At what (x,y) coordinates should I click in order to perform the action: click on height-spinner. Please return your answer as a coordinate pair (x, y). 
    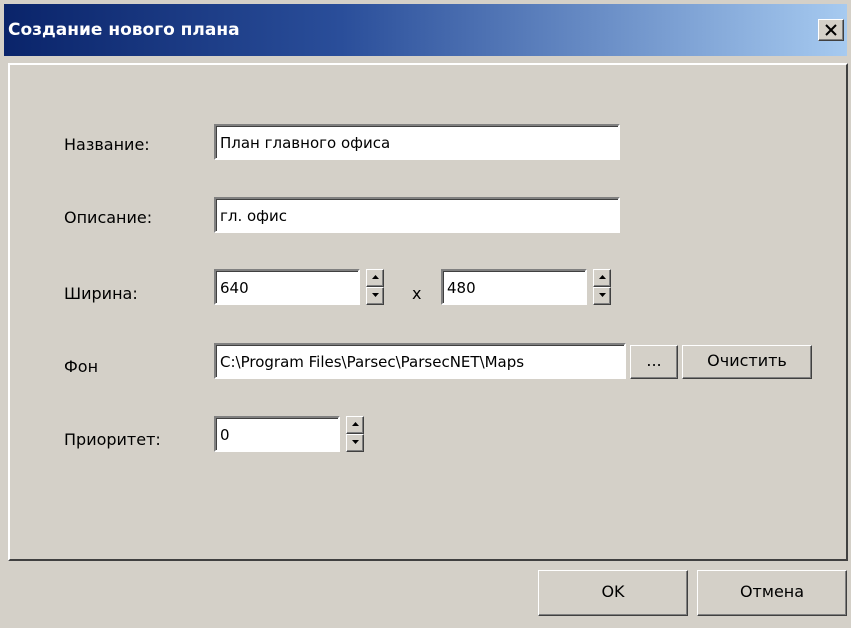
    Looking at the image, I should click on (602, 287).